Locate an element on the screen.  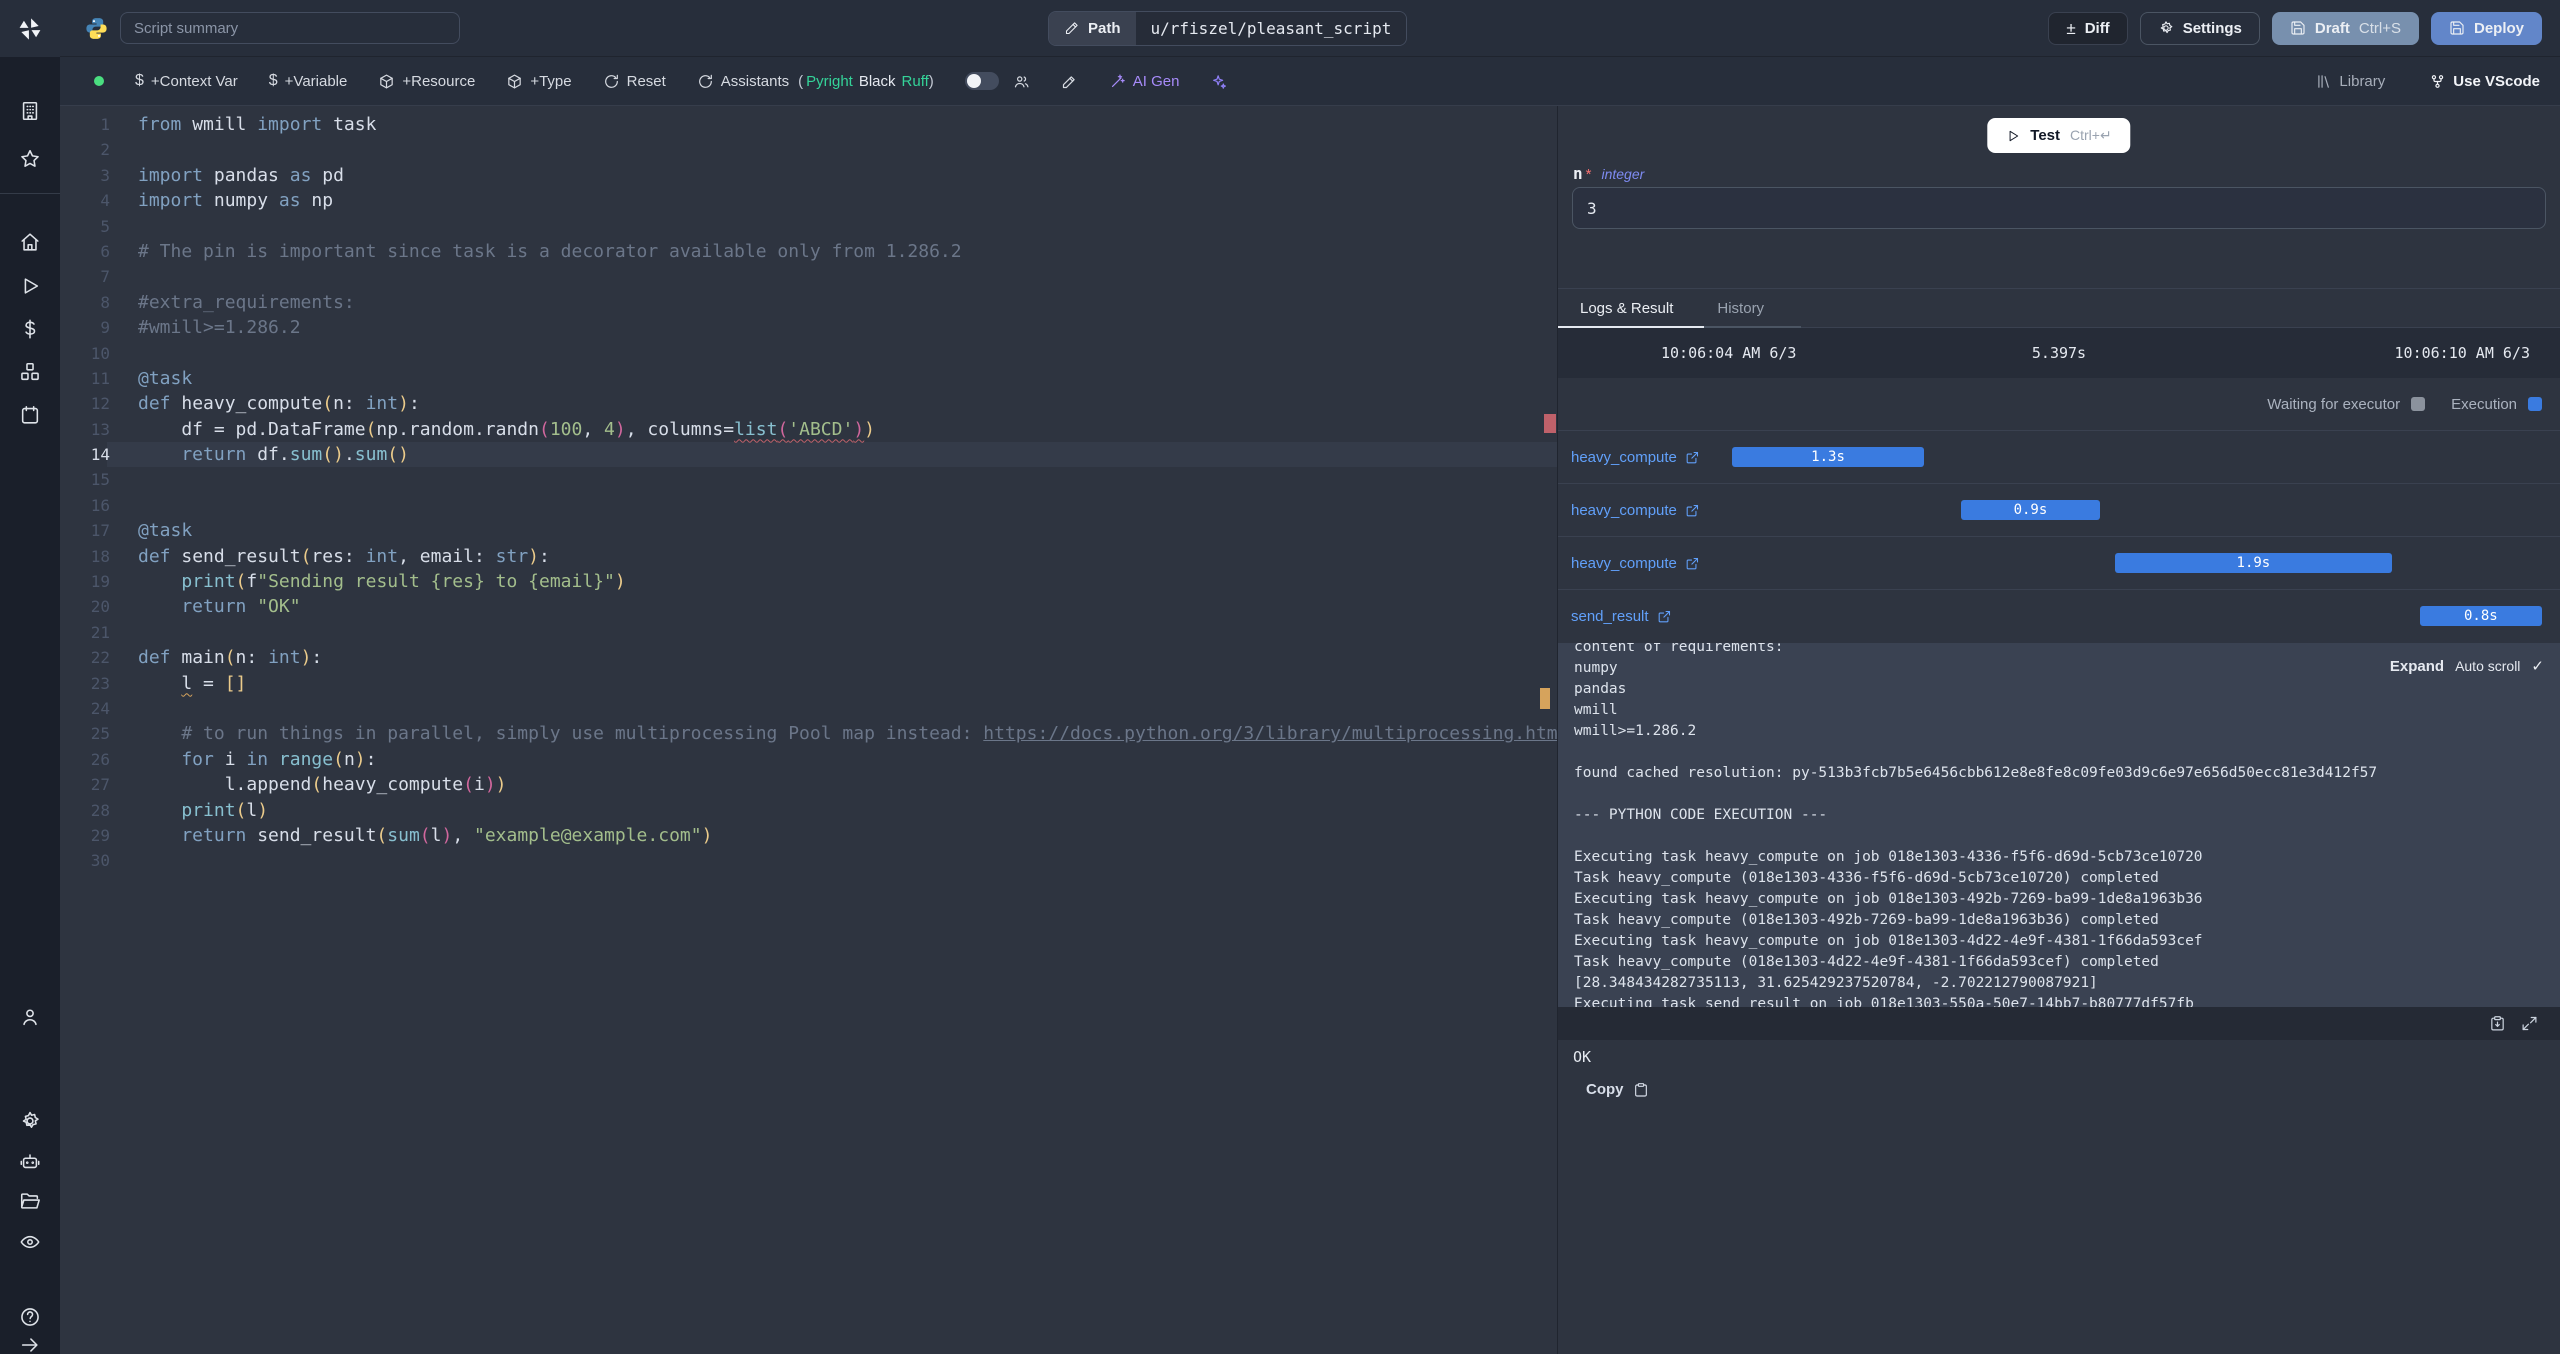
expand-logs-icon is located at coordinates (2529, 1023).